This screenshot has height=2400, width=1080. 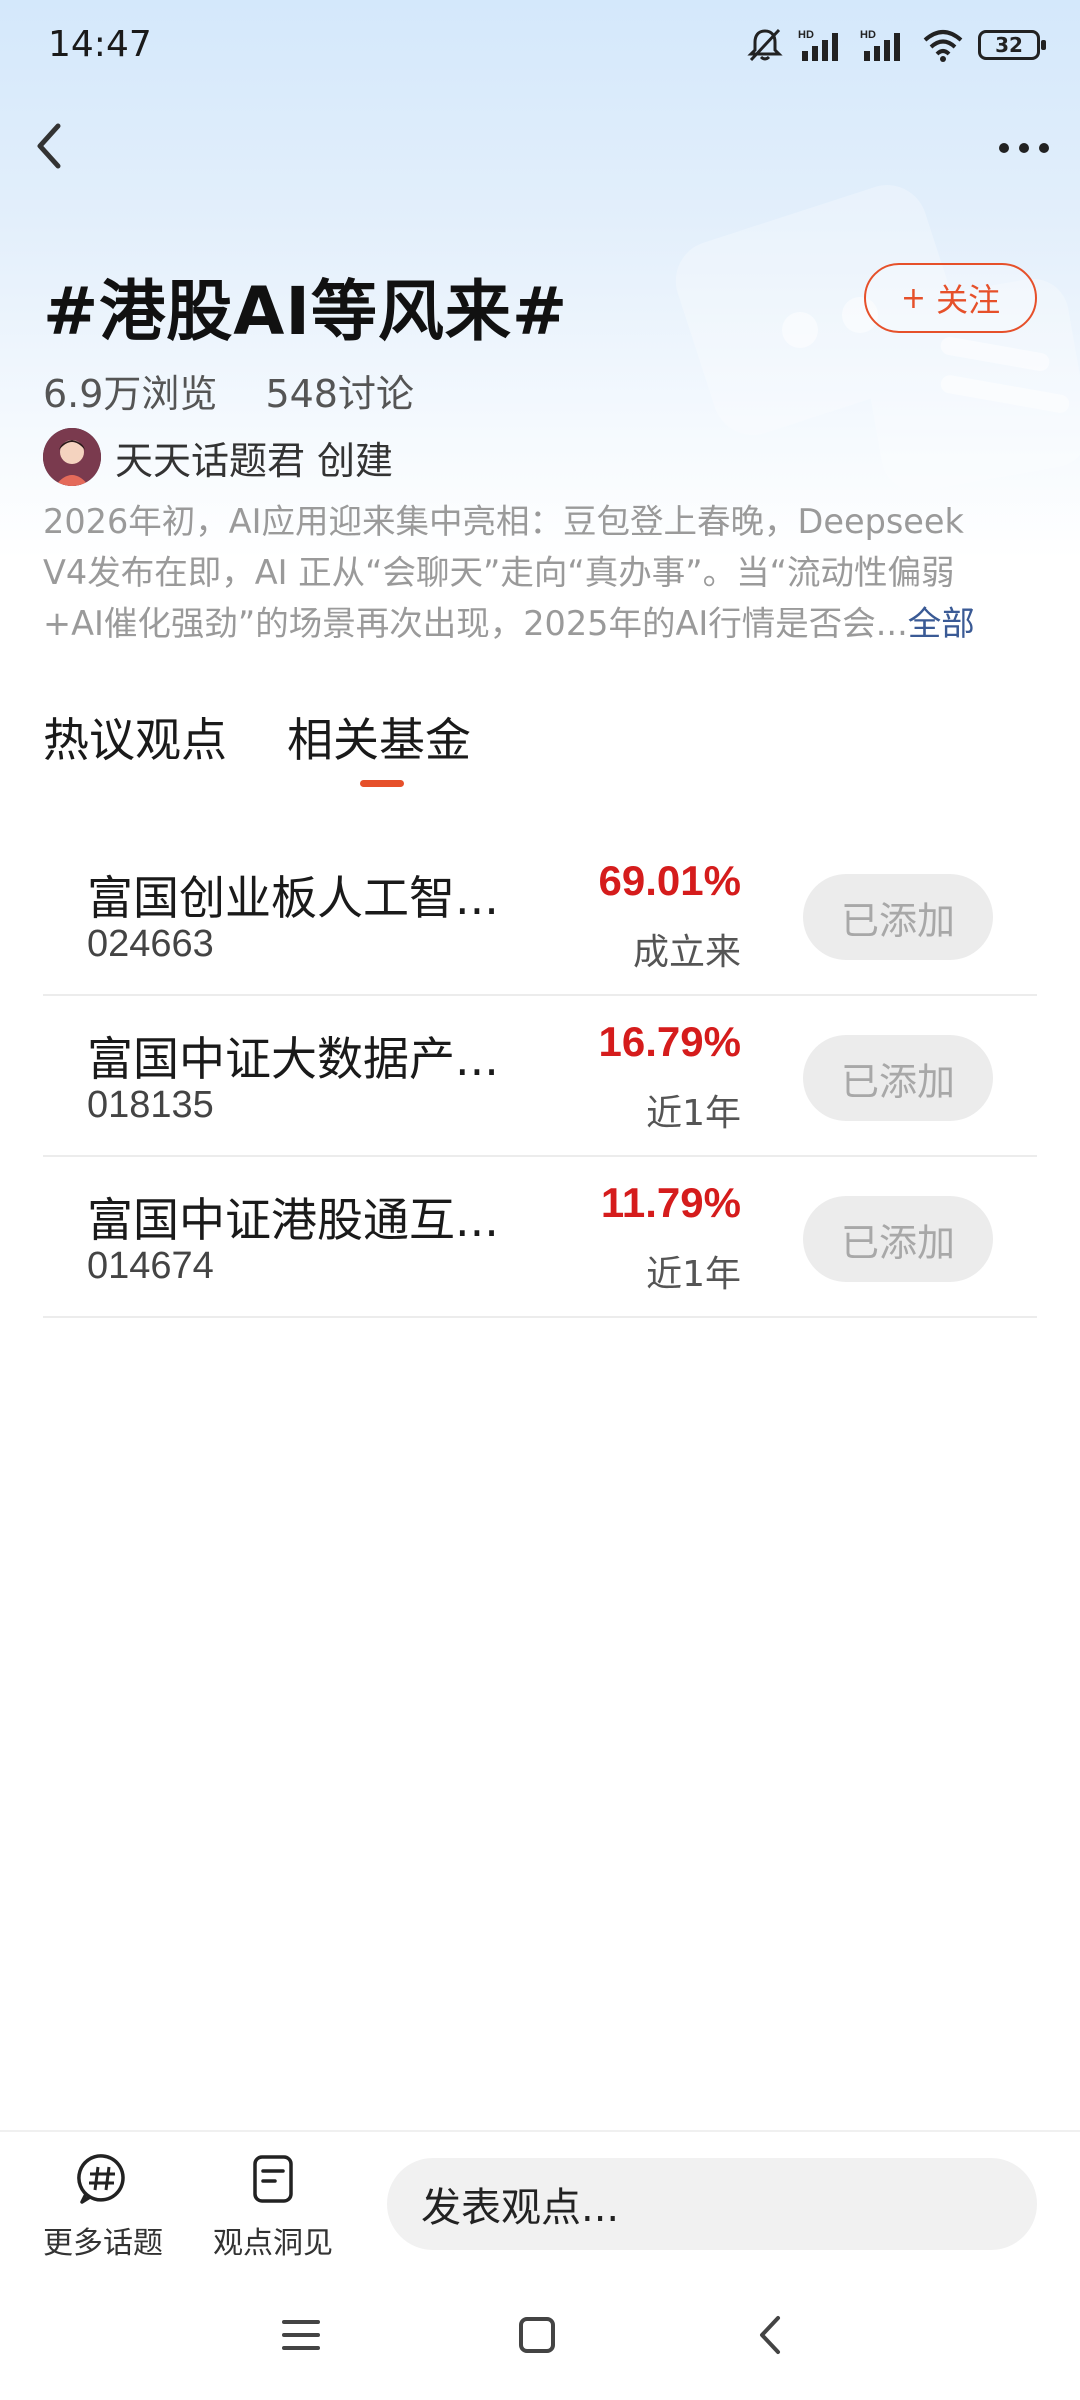 I want to click on fund-period: 成立来, so click(x=686, y=952).